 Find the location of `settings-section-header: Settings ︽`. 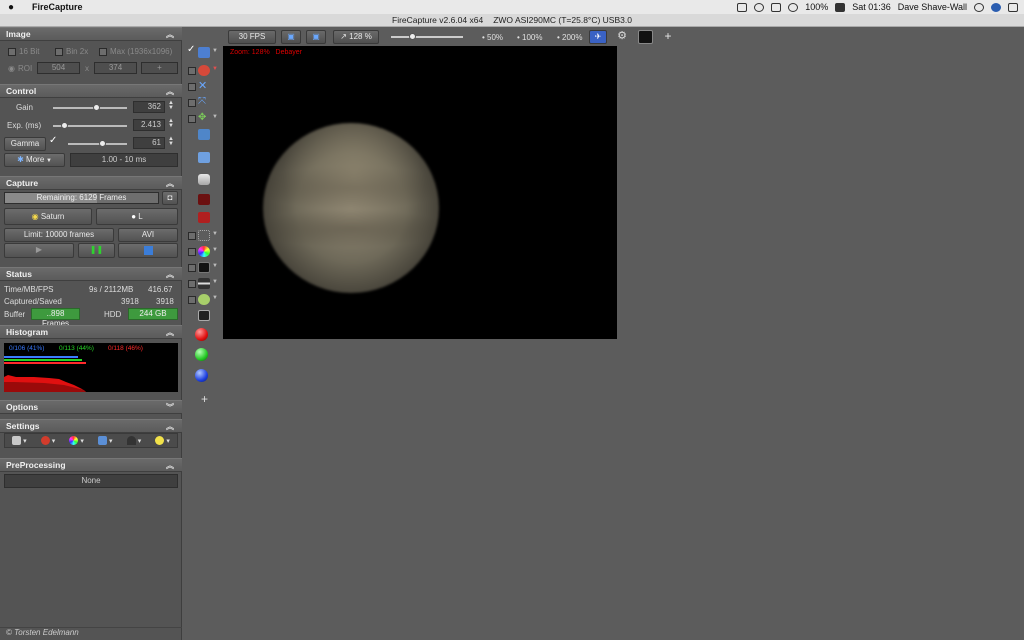

settings-section-header: Settings ︽ is located at coordinates (91, 426).